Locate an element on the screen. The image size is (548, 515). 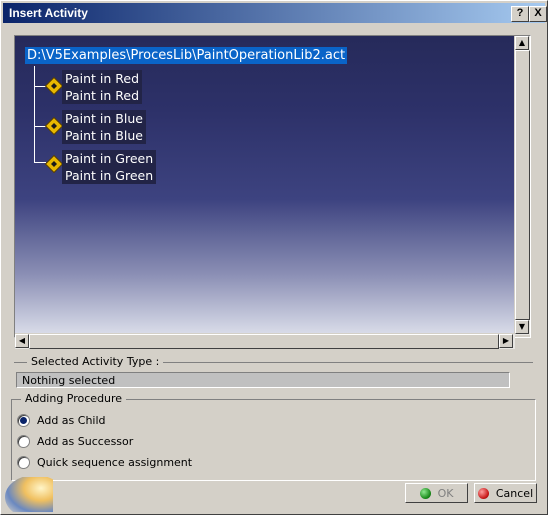
radio-label: Quick sequence assignment is located at coordinates (115, 462).